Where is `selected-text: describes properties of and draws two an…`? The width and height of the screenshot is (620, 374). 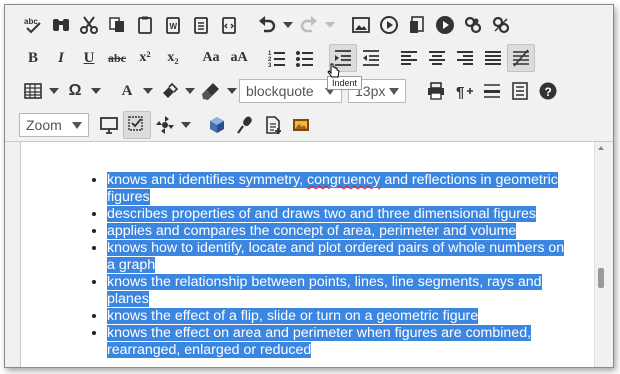
selected-text: describes properties of and draws two an… is located at coordinates (322, 214).